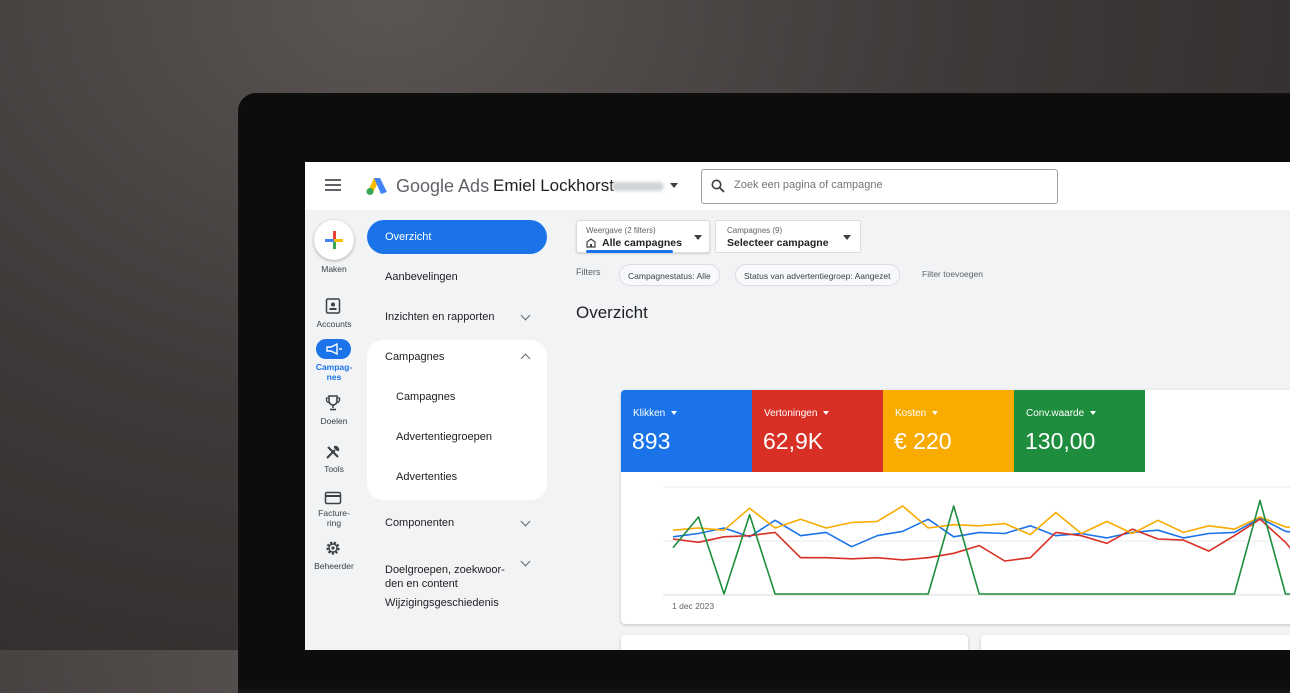  I want to click on performance-line-chart, so click(976, 541).